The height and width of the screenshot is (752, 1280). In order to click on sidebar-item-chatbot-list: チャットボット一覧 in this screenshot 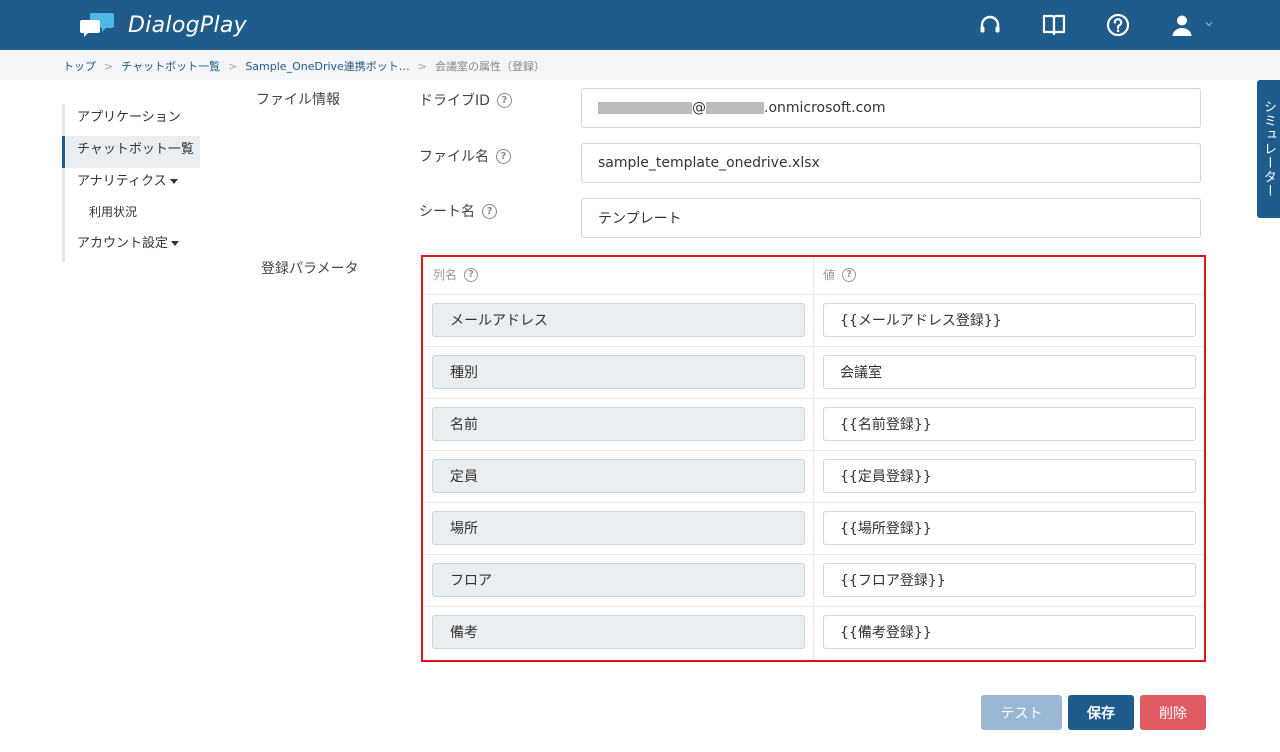, I will do `click(131, 152)`.